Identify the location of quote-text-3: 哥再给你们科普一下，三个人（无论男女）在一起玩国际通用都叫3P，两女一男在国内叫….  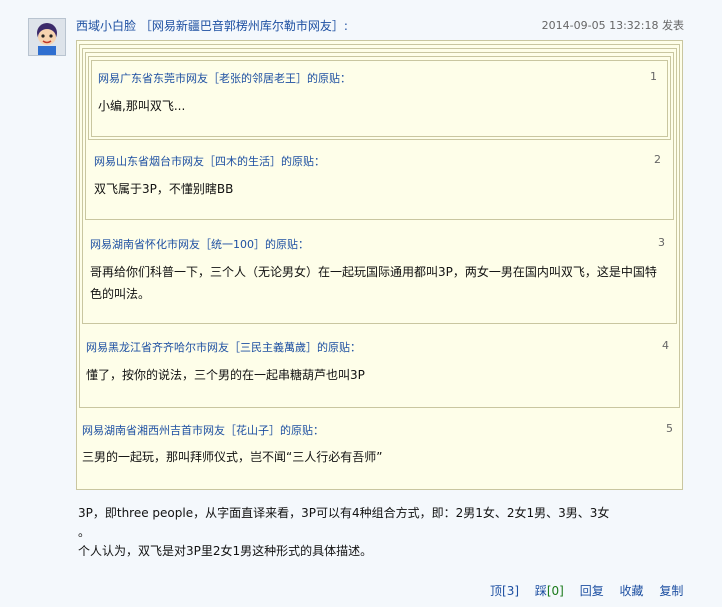
(373, 283).